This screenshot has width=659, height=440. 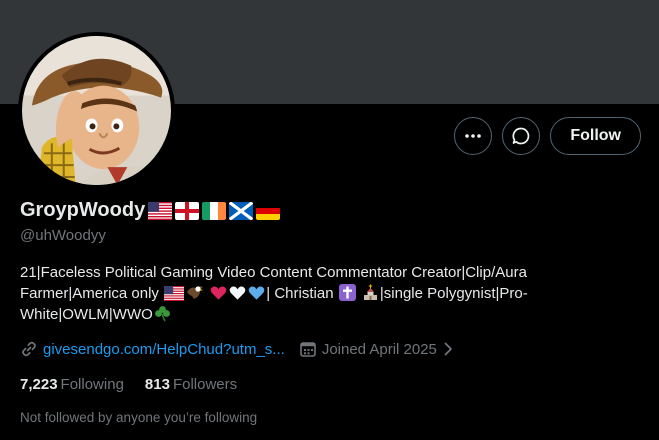 What do you see at coordinates (595, 136) in the screenshot?
I see `follow-button: Follow` at bounding box center [595, 136].